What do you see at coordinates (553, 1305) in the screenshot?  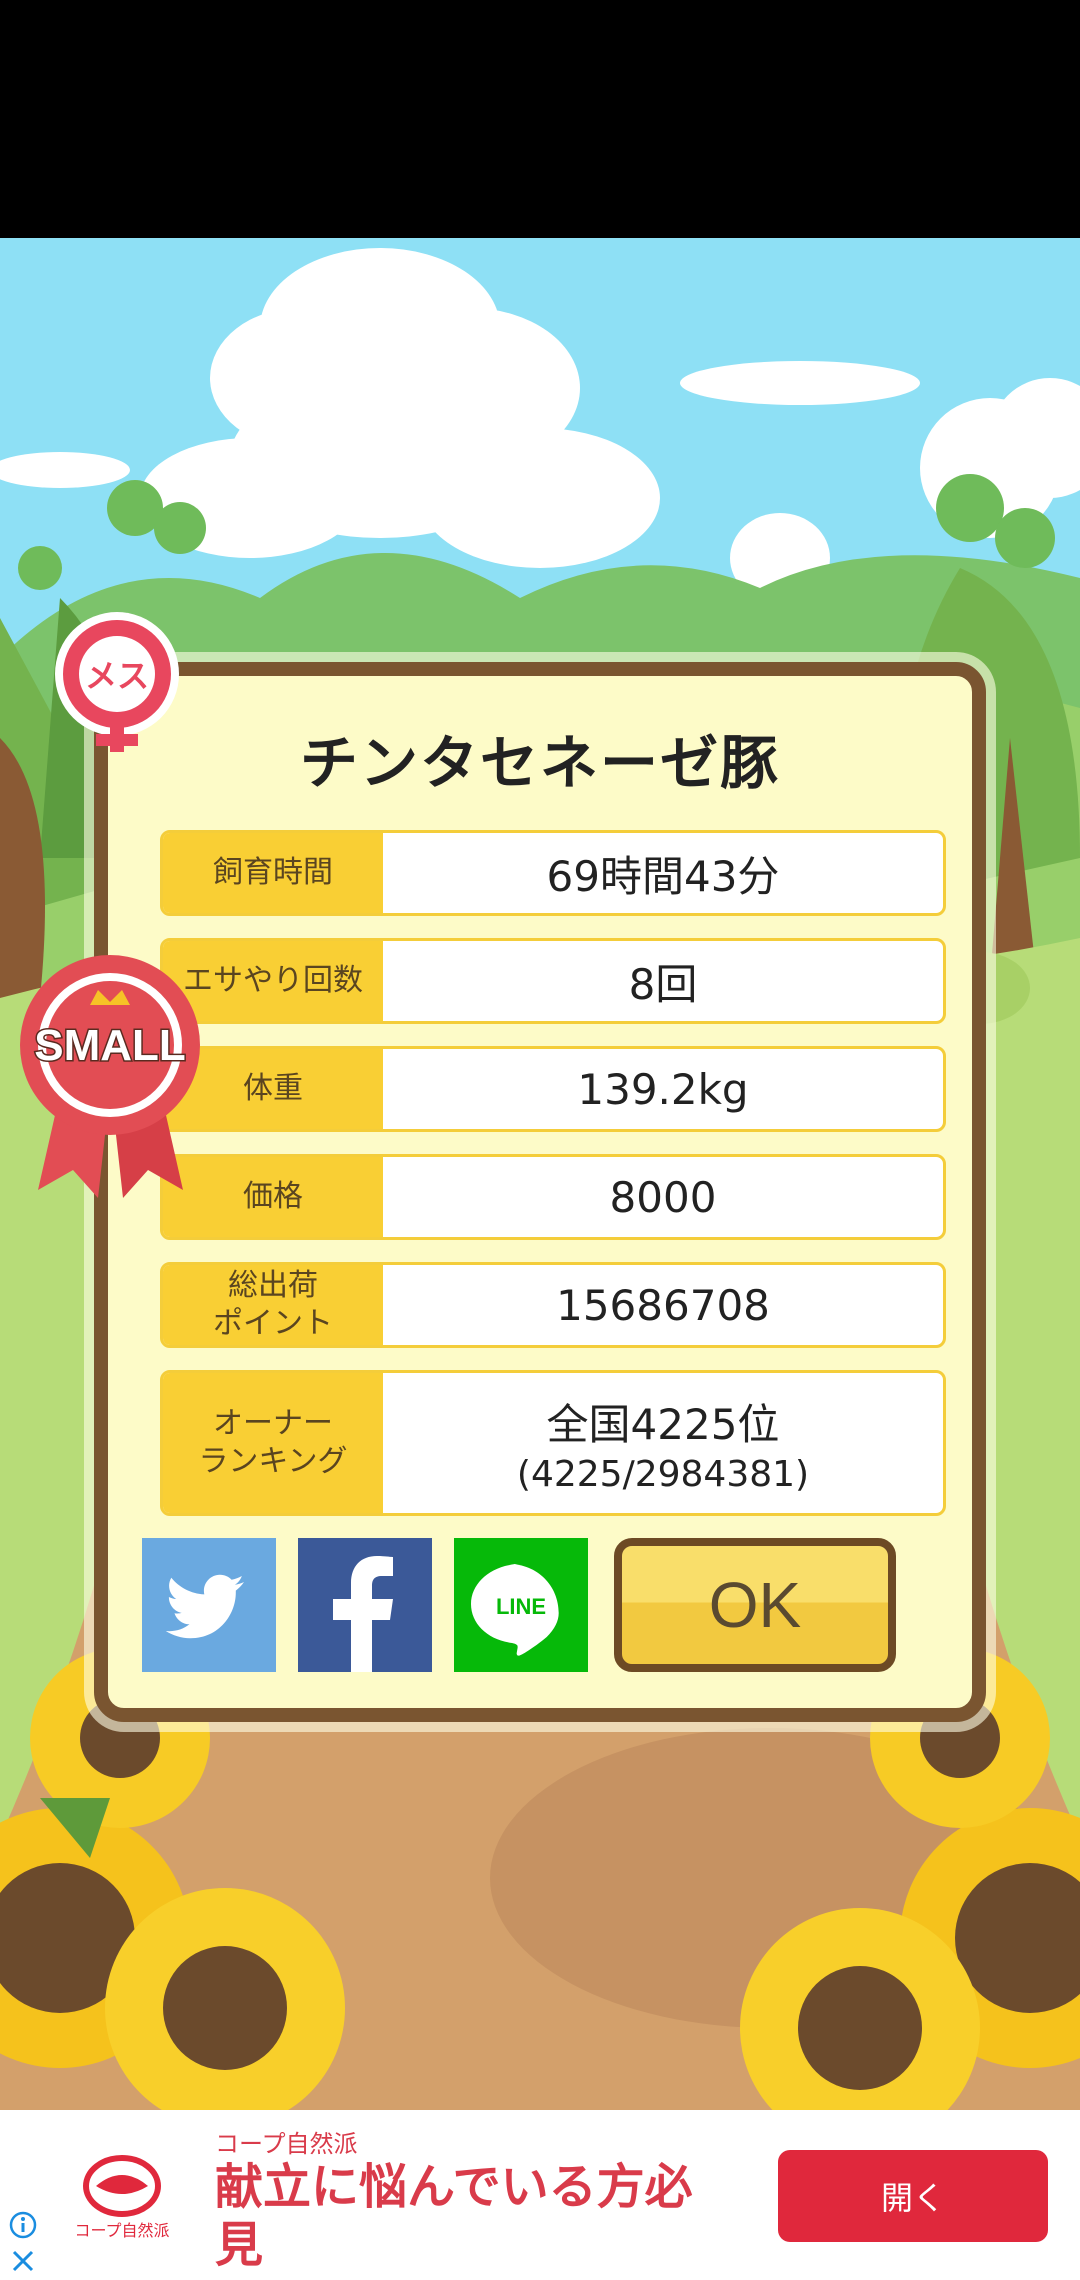 I see `stat-row-shipping-points: 総出荷 ポイント 15686708` at bounding box center [553, 1305].